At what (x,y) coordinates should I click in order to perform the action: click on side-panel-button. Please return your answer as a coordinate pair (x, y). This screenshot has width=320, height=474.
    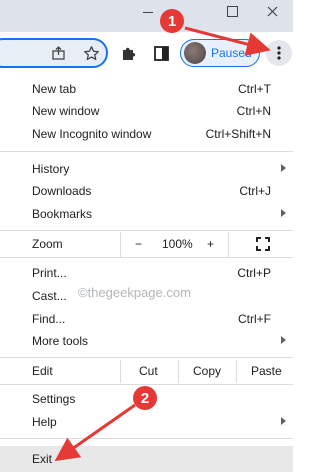
    Looking at the image, I should click on (161, 53).